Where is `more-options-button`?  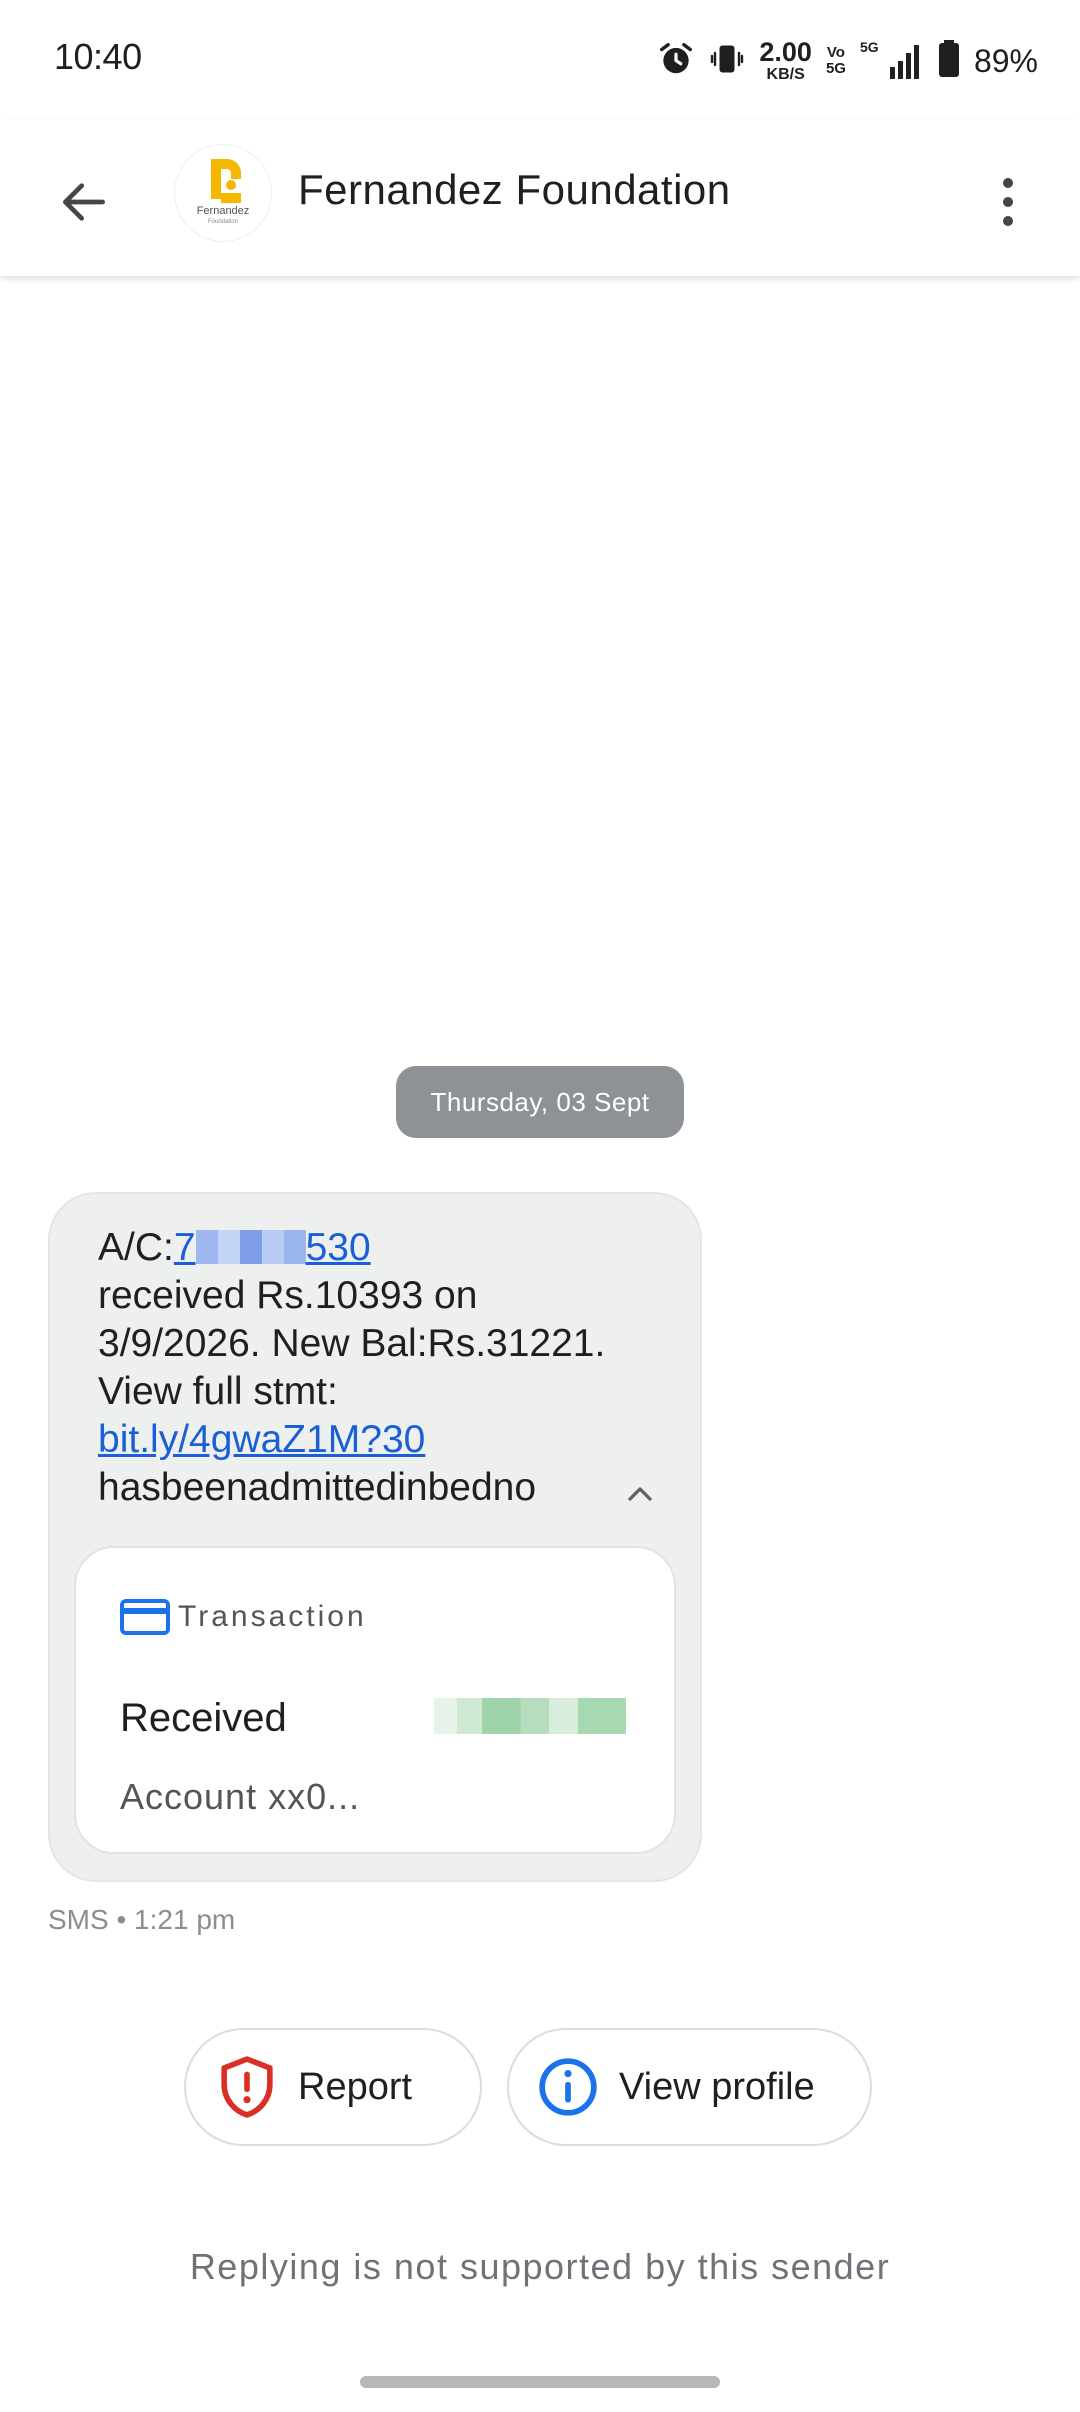 more-options-button is located at coordinates (1008, 202).